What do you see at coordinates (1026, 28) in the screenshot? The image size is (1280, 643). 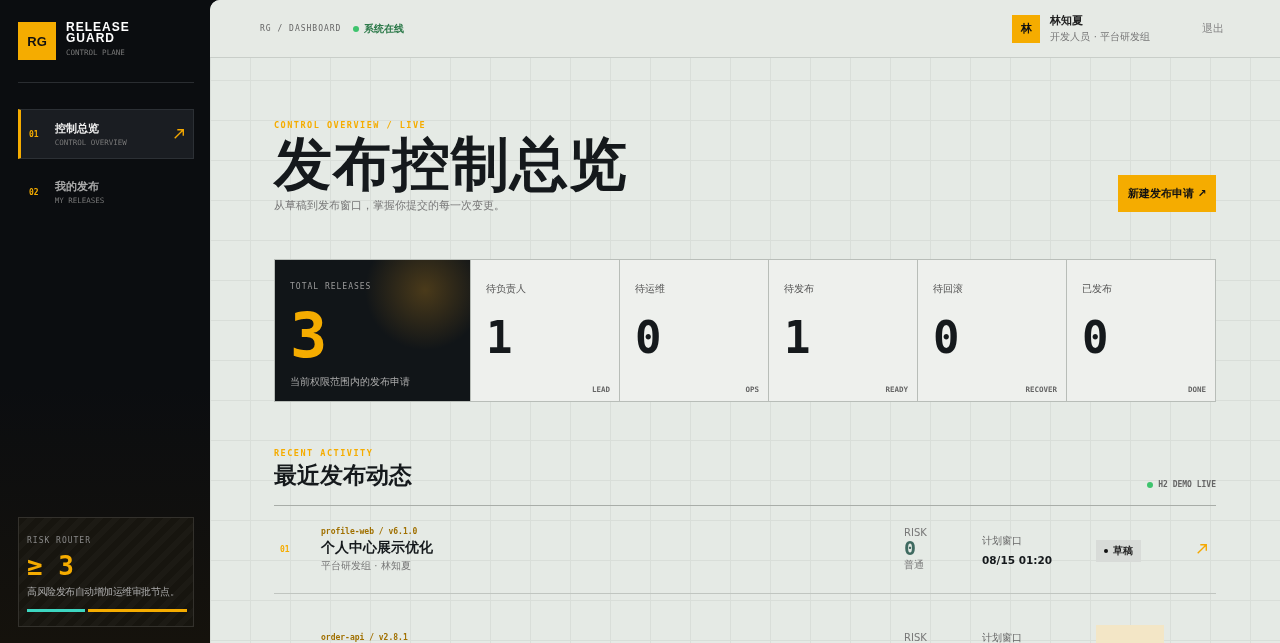 I see `avatar: 林` at bounding box center [1026, 28].